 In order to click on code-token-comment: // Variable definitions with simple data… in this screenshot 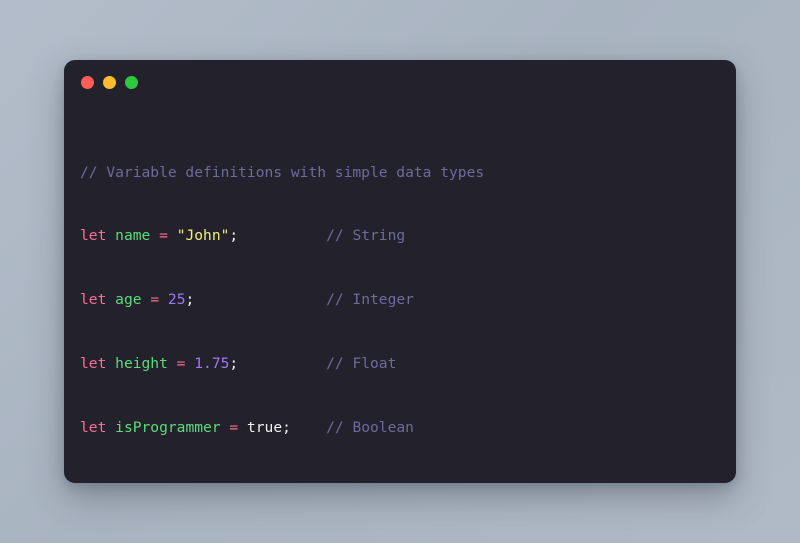, I will do `click(282, 172)`.